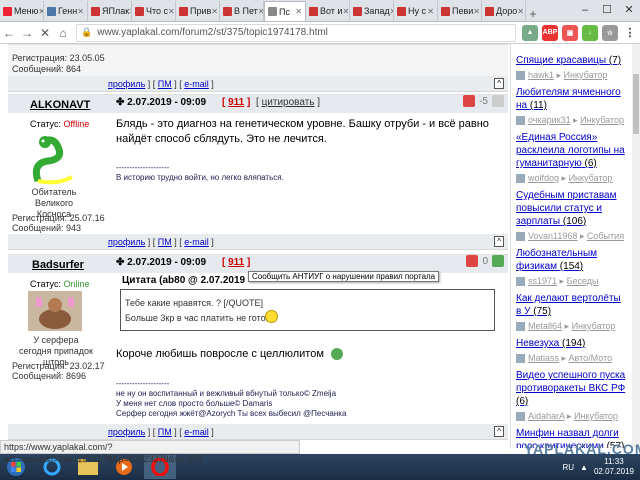  Describe the element at coordinates (520, 237) in the screenshot. I see `user-icon` at that location.